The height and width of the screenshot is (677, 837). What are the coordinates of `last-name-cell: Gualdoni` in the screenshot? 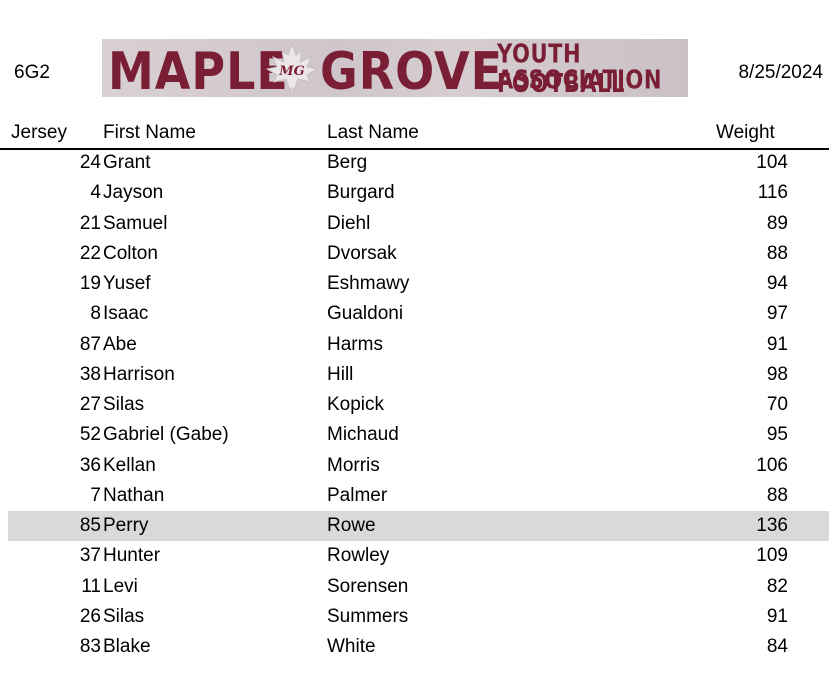 It's located at (365, 314).